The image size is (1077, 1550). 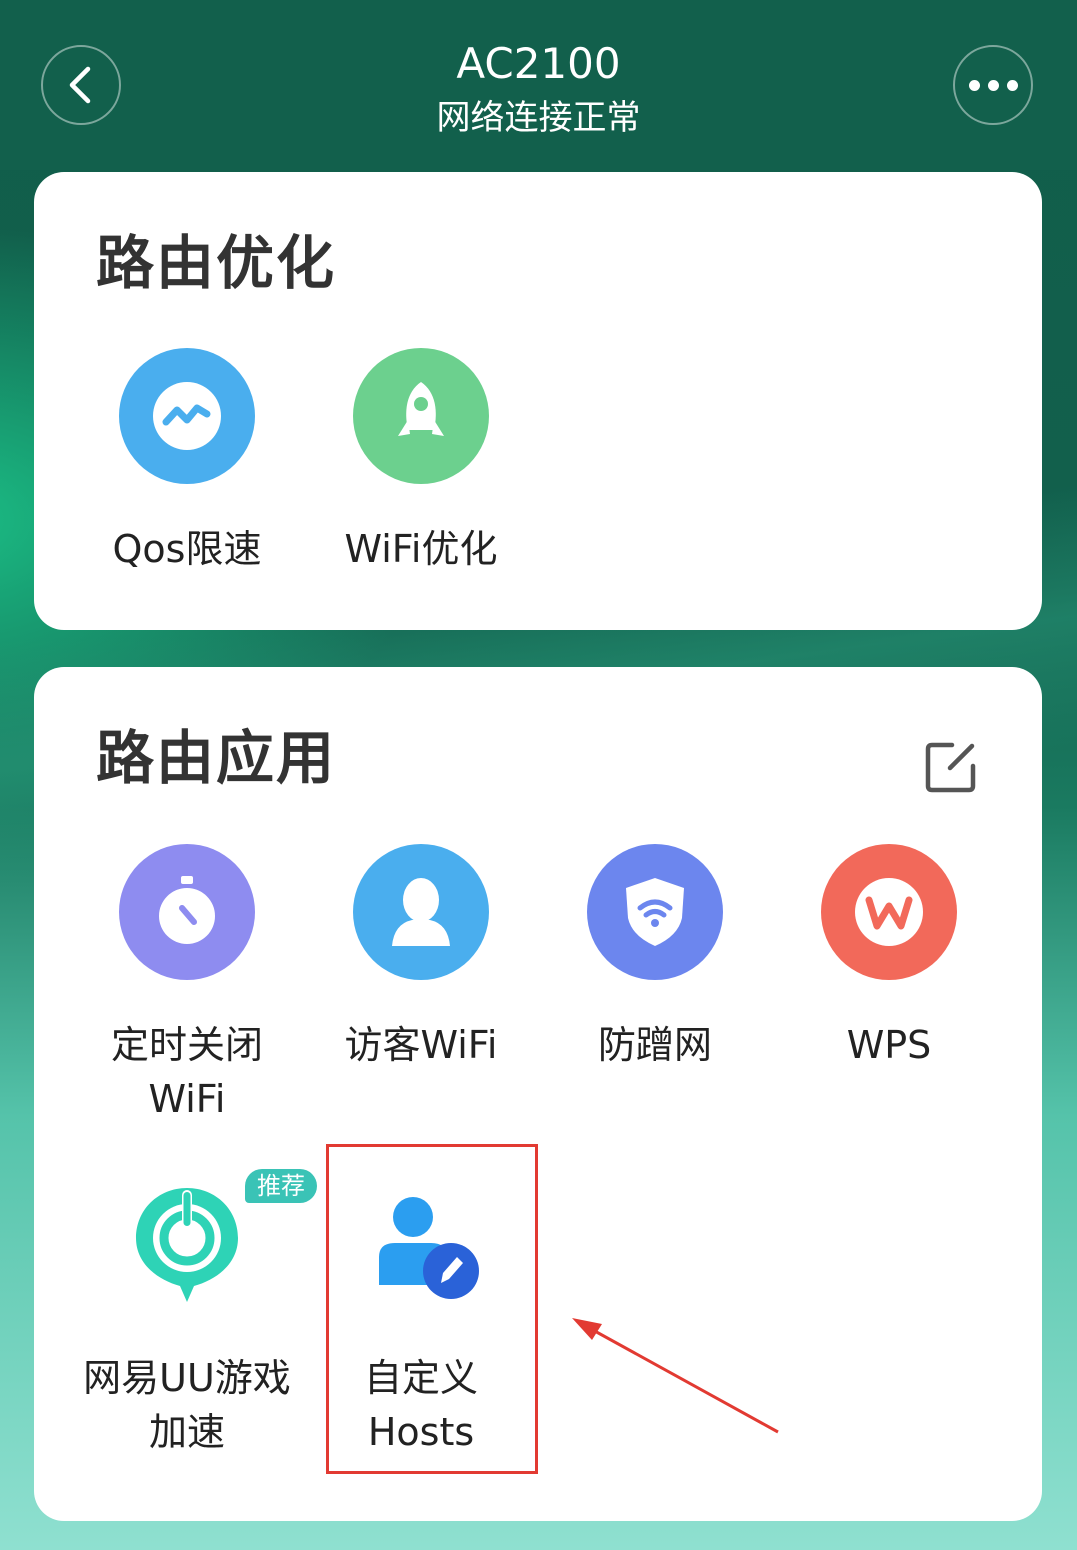 I want to click on timer-icon, so click(x=187, y=912).